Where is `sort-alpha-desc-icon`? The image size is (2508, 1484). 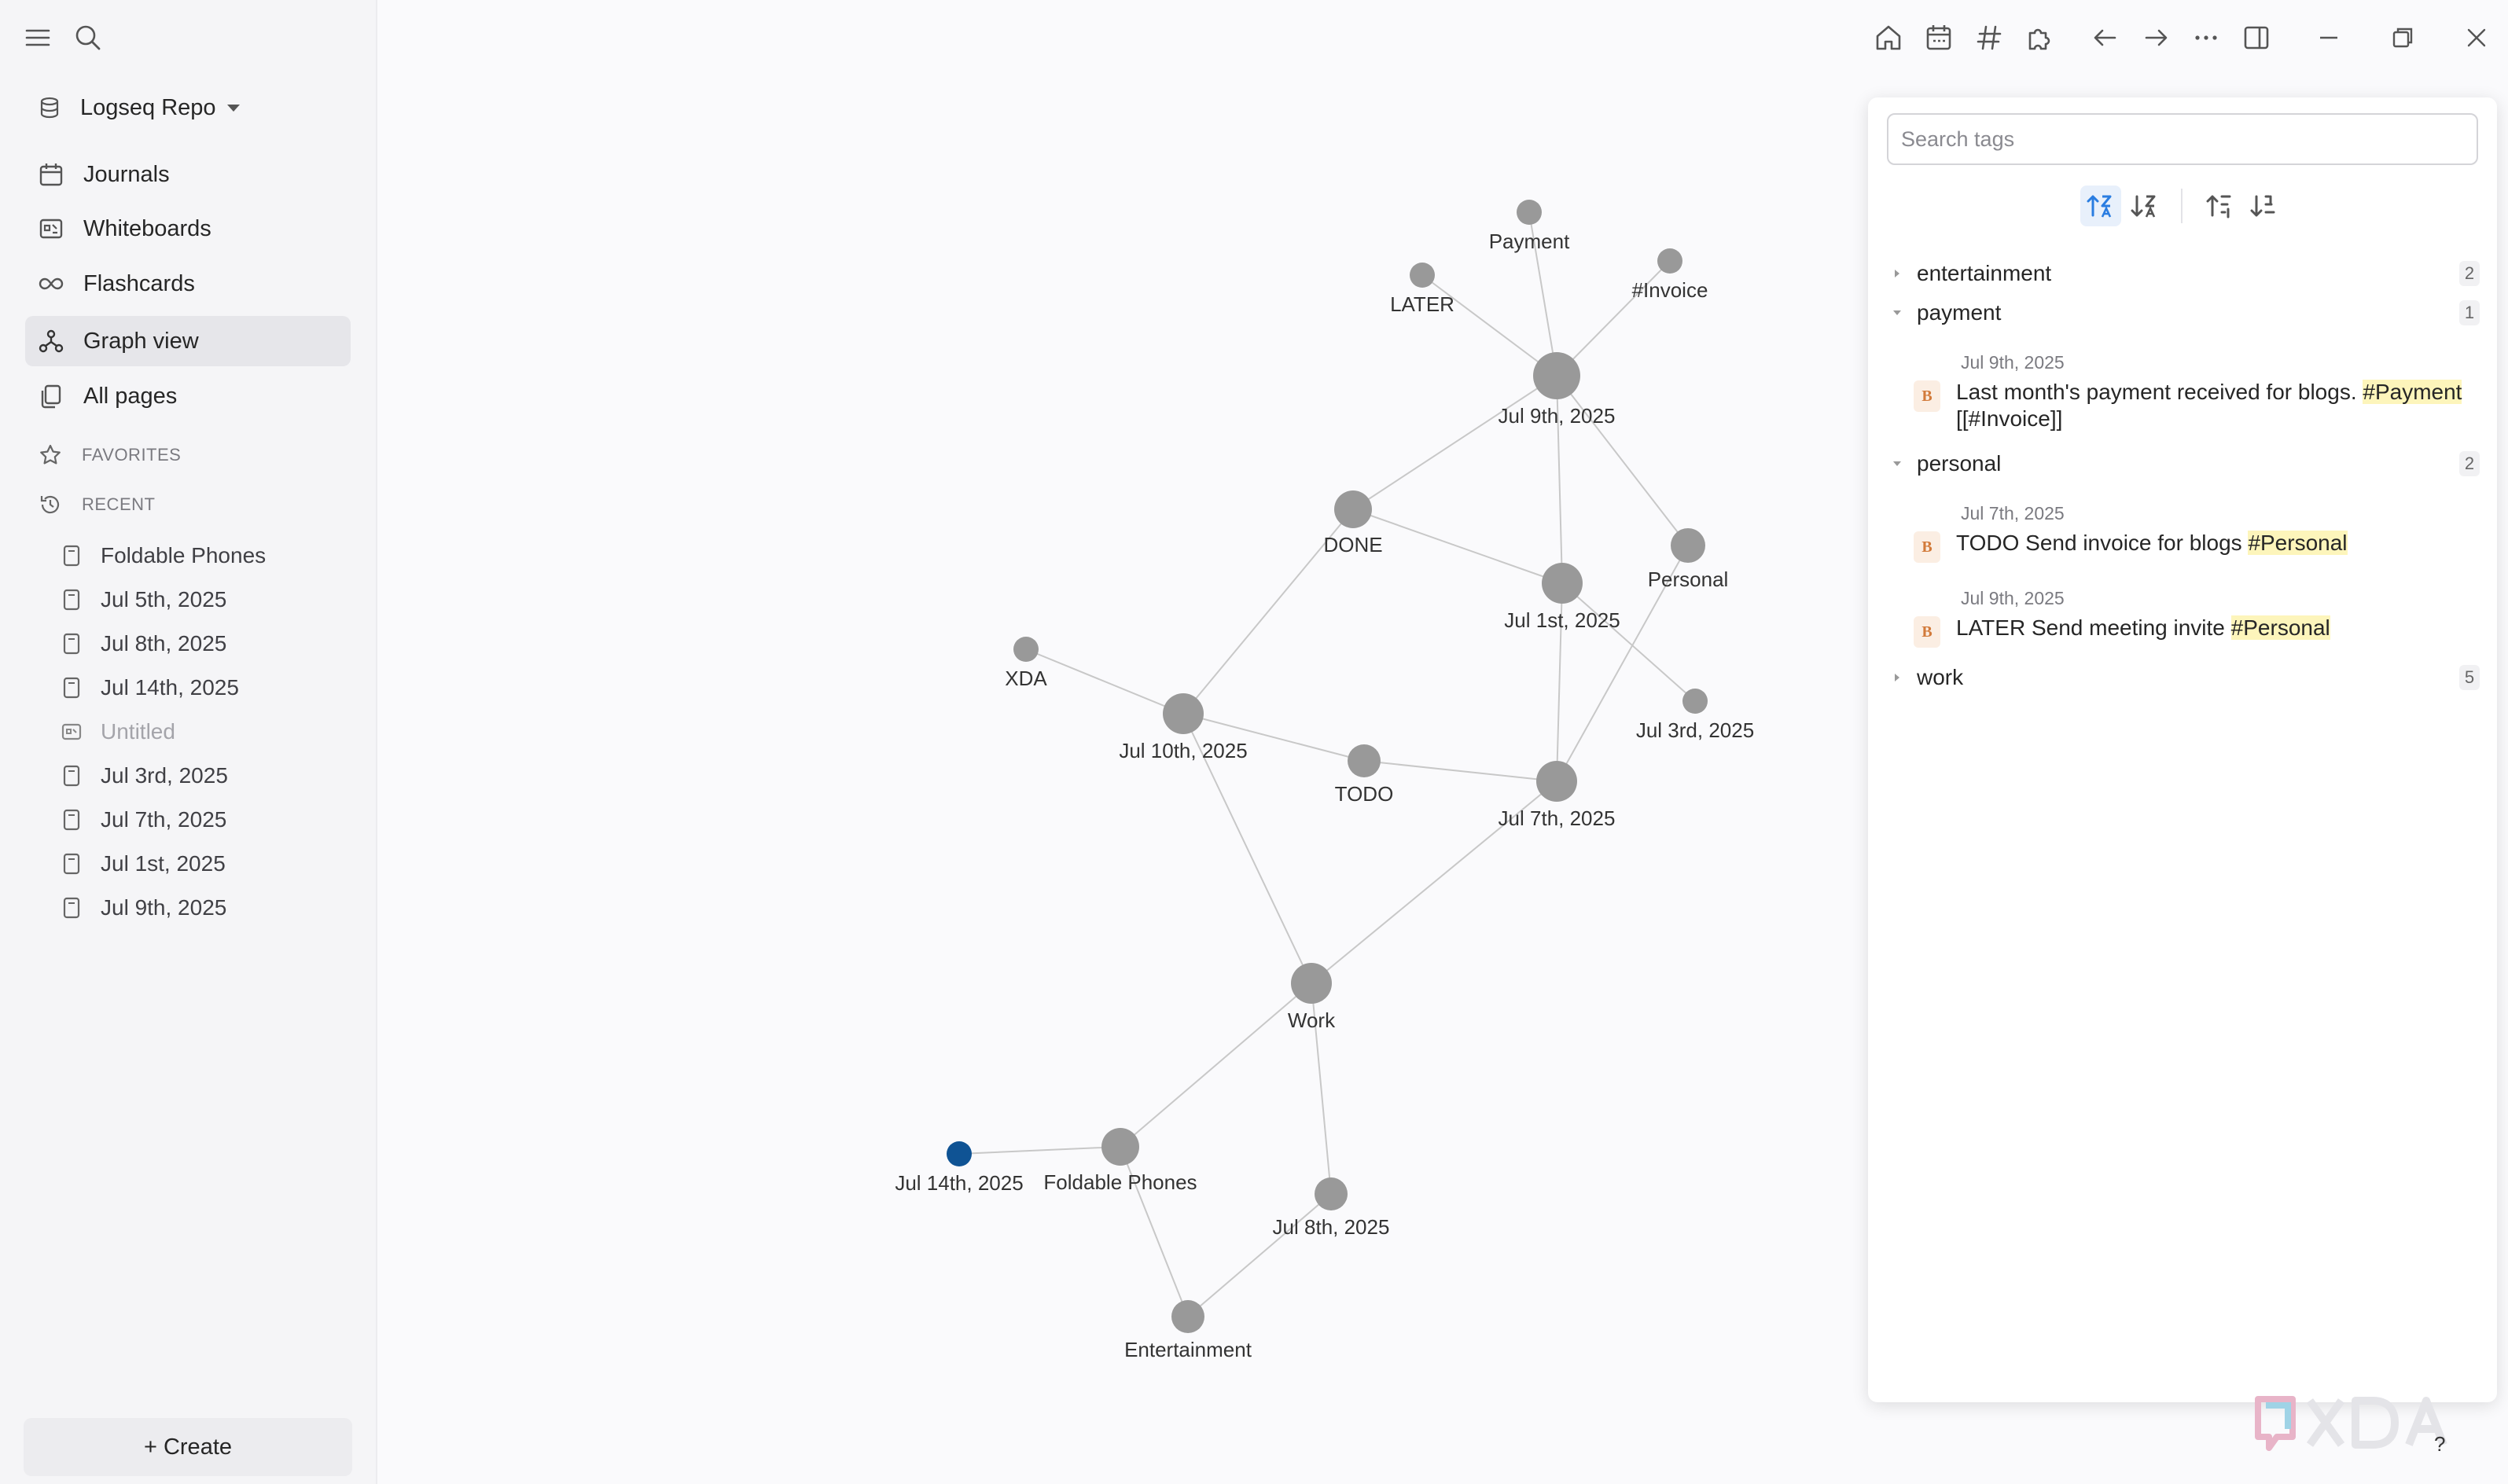
sort-alpha-desc-icon is located at coordinates (2144, 206).